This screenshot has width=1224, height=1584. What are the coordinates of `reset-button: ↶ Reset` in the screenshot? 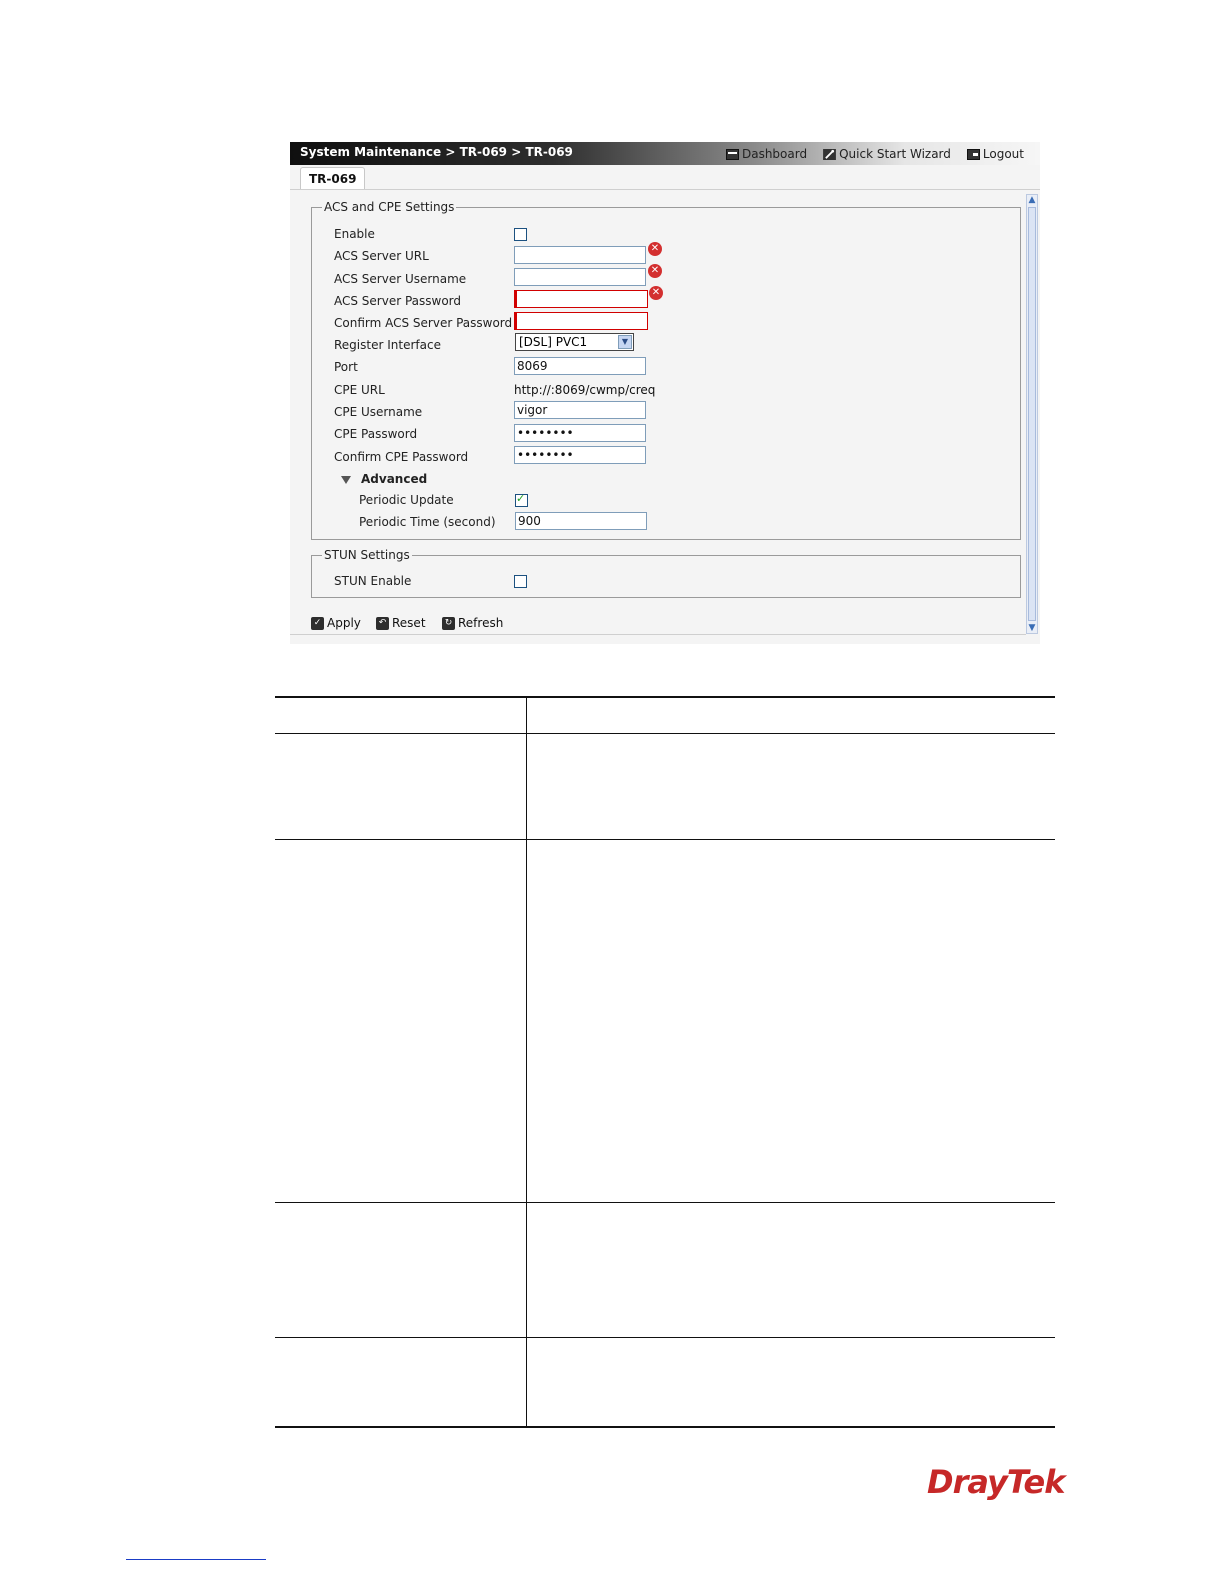 It's located at (401, 623).